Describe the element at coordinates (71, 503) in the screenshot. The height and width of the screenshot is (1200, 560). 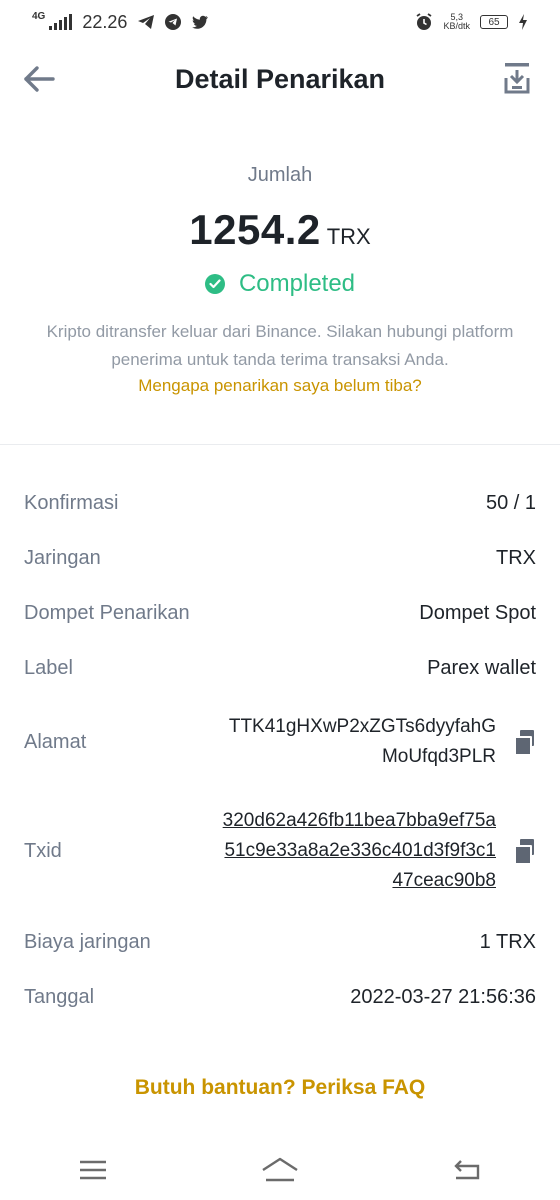
I see `confirmations-label: Konfirmasi` at that location.